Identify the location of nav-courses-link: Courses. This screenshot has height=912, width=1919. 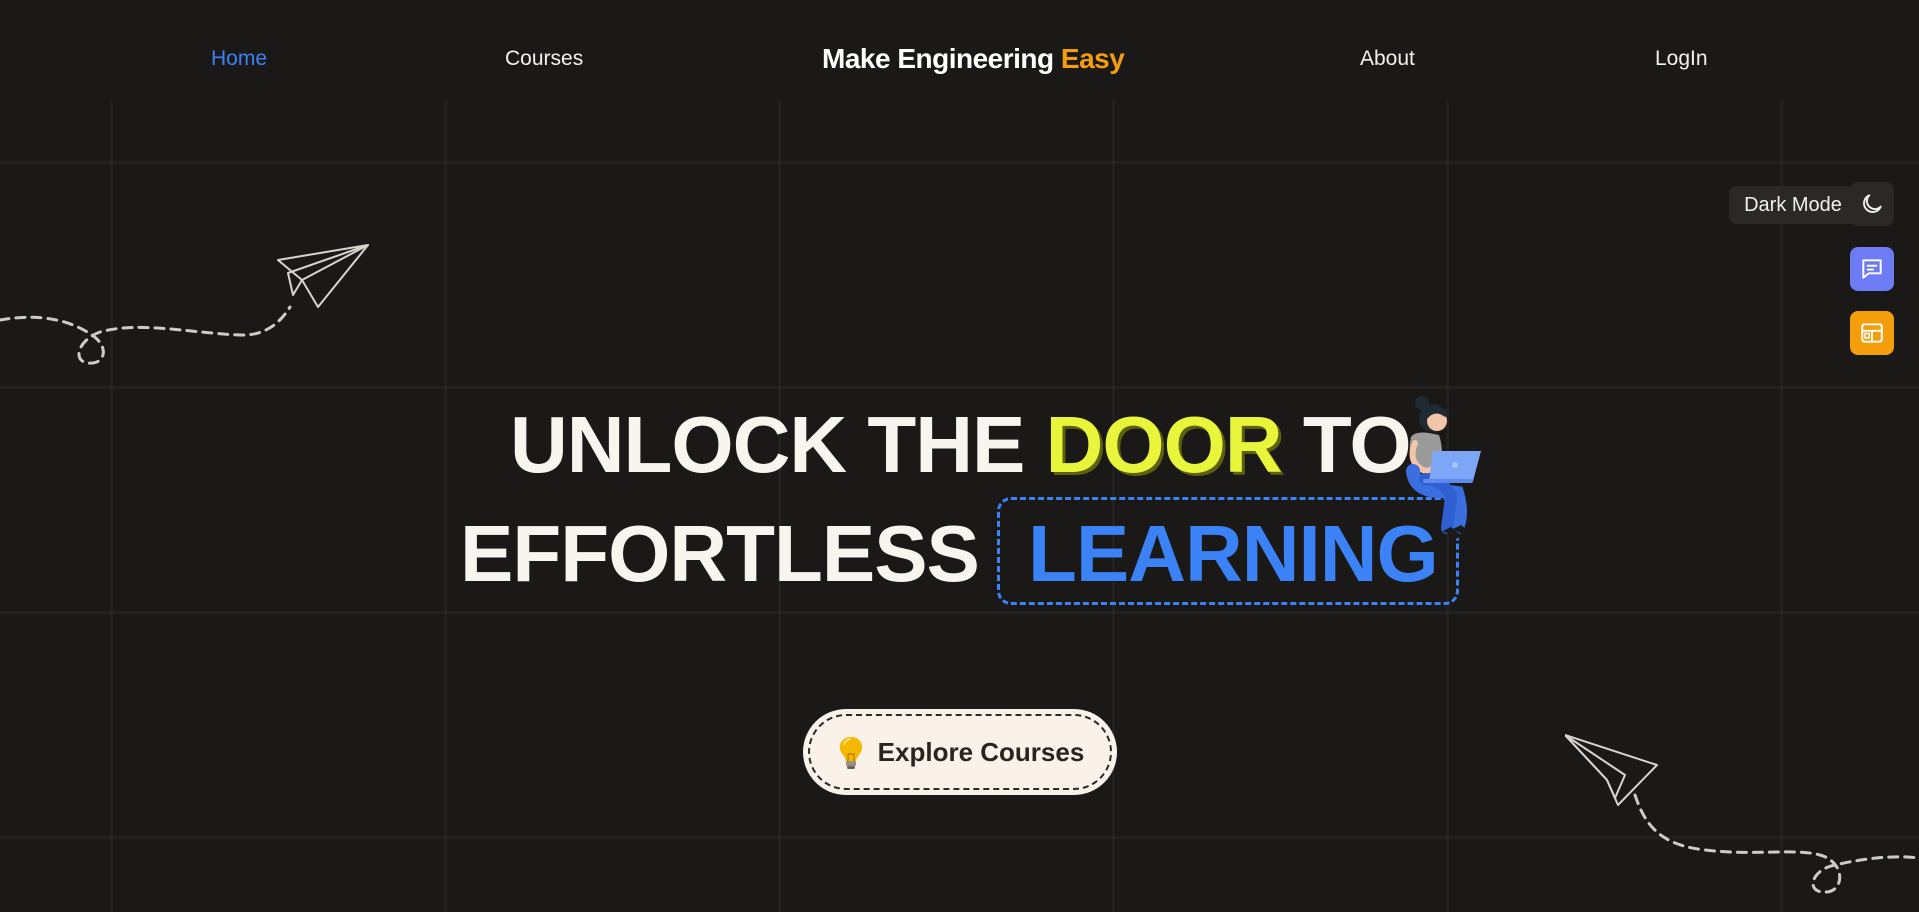
(544, 59).